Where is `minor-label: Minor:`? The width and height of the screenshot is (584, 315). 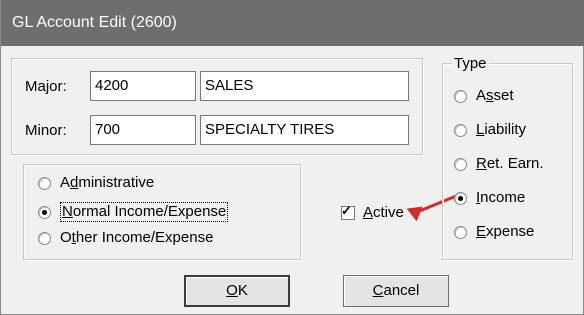 minor-label: Minor: is located at coordinates (46, 130).